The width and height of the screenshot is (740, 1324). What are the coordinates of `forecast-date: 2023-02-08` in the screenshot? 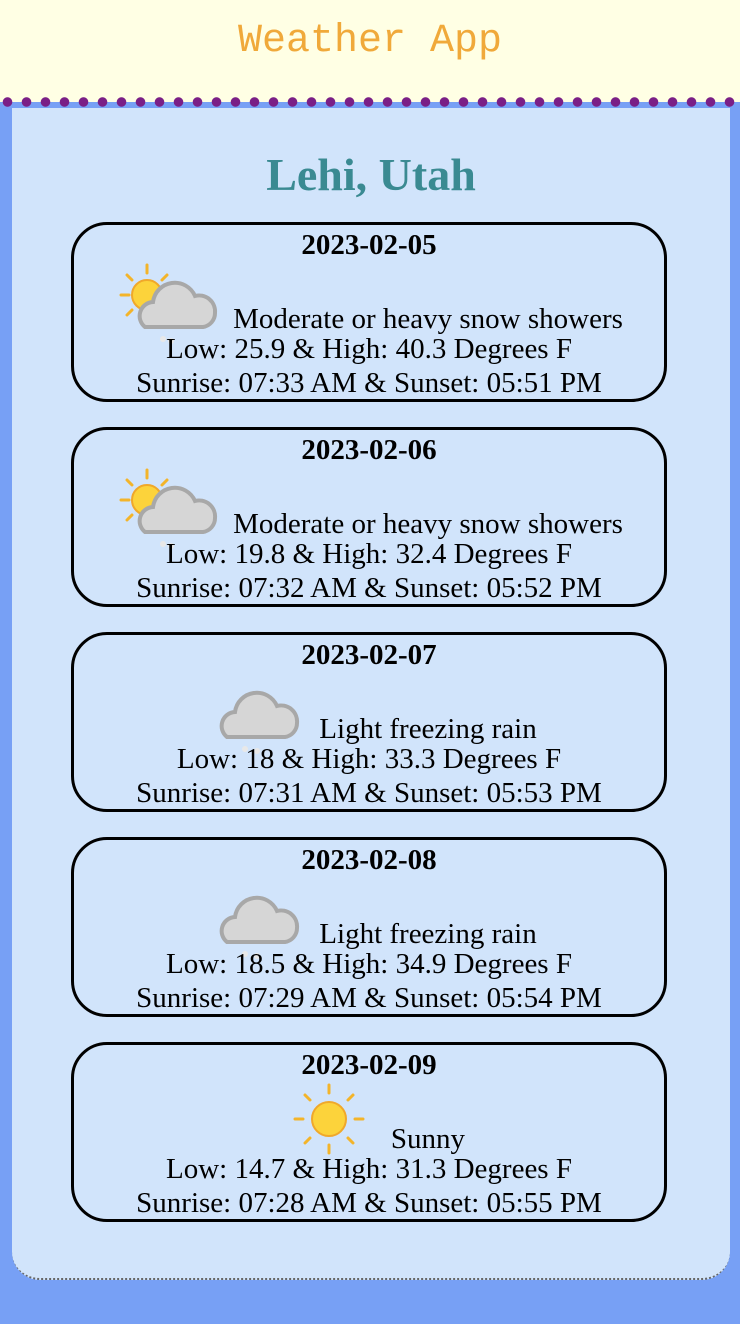 It's located at (369, 860).